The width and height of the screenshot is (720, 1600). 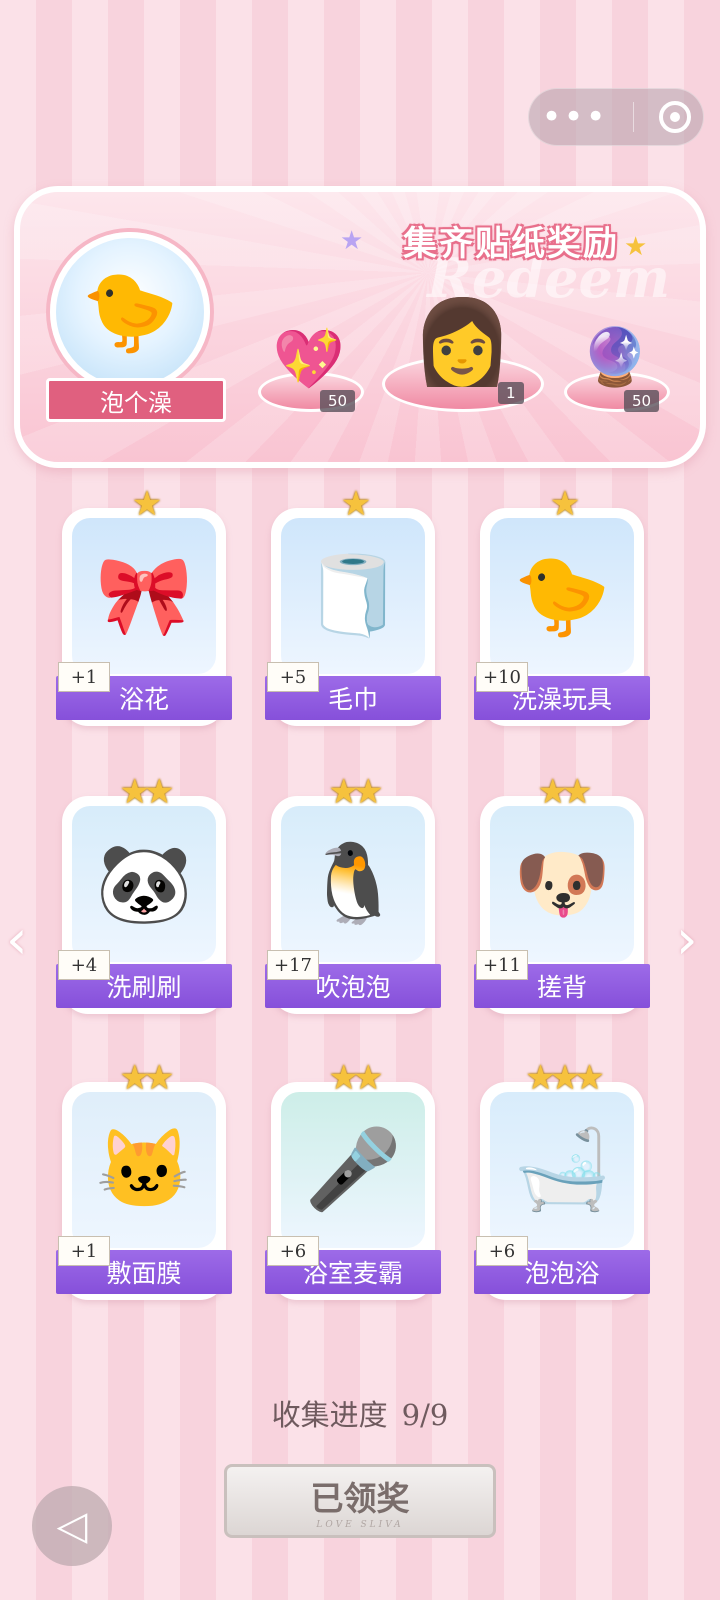 I want to click on prev-page-arrow-icon: ‹, so click(x=17, y=939).